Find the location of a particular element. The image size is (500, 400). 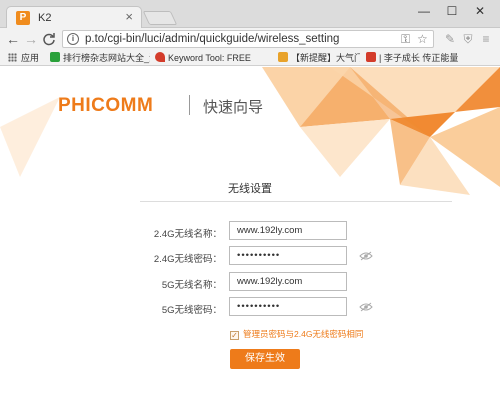

site-info-icon: i is located at coordinates (73, 39).